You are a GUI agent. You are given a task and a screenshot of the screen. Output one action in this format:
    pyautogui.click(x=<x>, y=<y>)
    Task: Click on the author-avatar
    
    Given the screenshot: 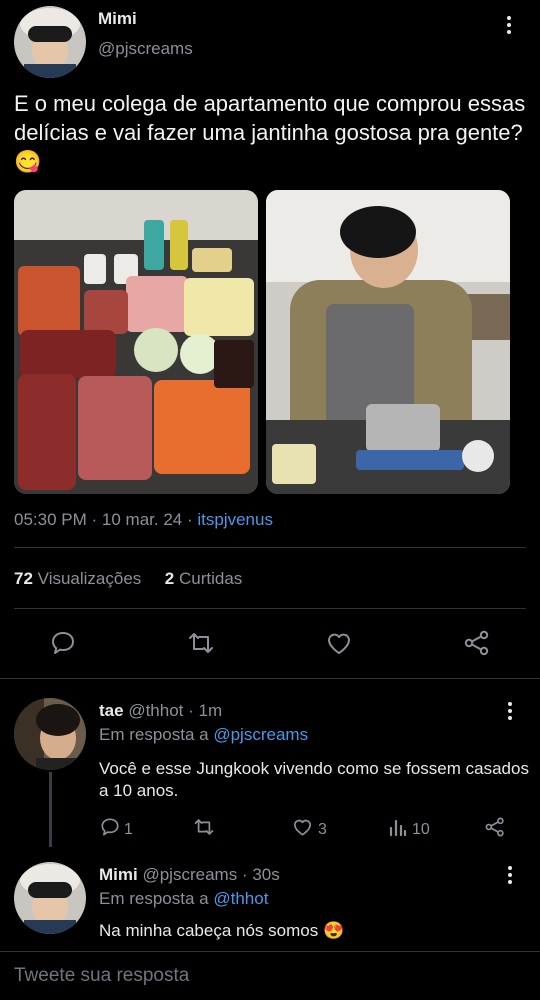 What is the action you would take?
    pyautogui.click(x=50, y=42)
    